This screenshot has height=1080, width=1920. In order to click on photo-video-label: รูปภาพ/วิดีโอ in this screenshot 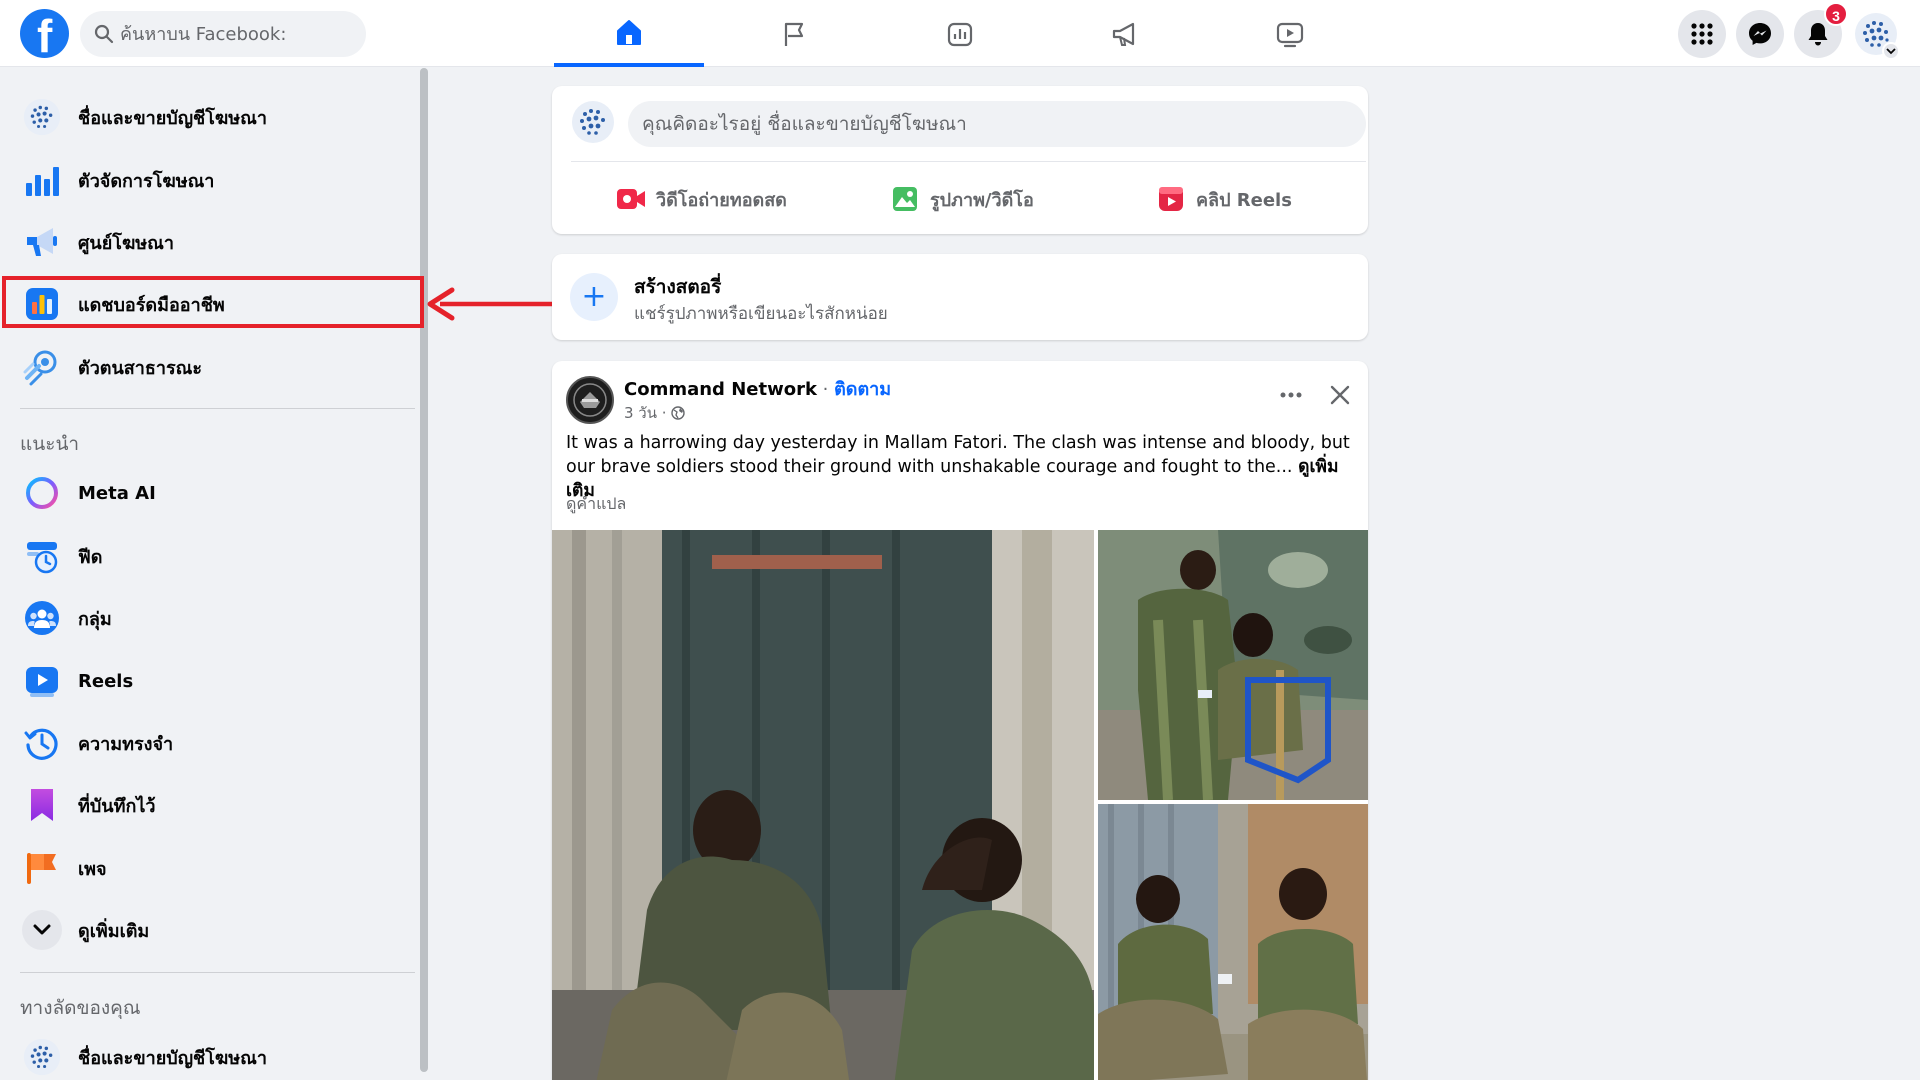, I will do `click(982, 200)`.